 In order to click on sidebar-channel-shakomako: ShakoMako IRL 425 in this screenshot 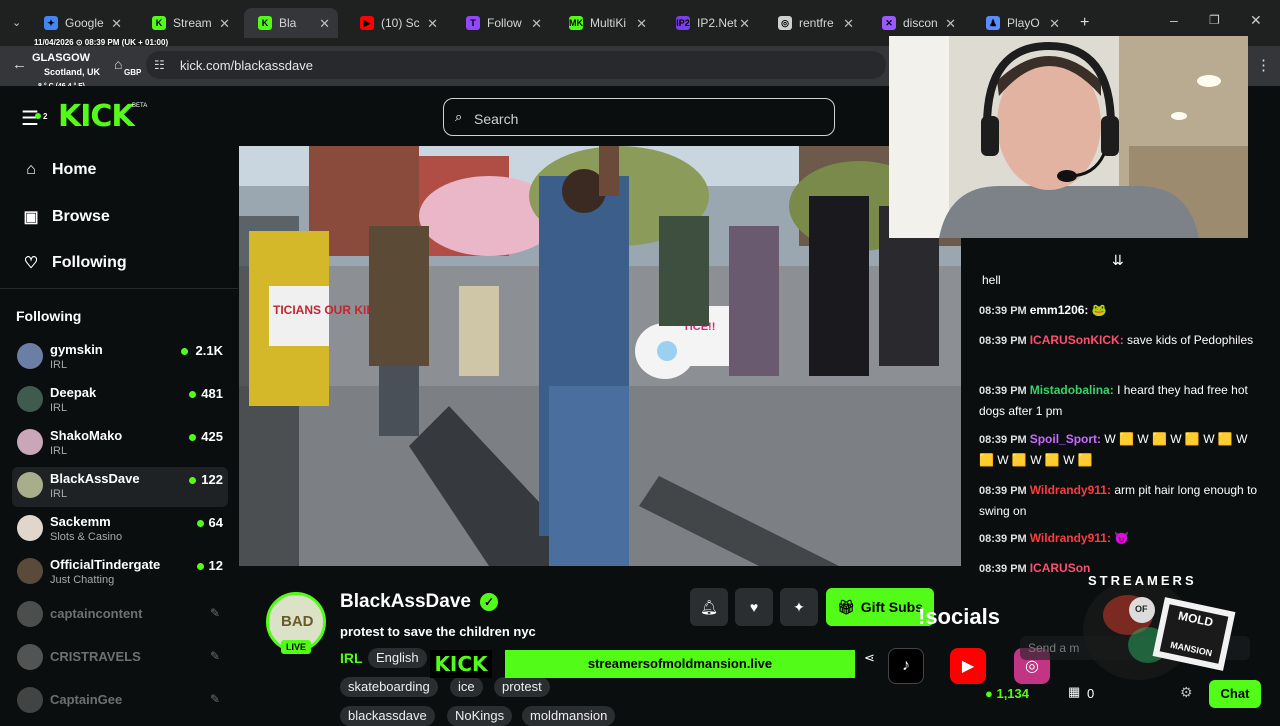, I will do `click(120, 444)`.